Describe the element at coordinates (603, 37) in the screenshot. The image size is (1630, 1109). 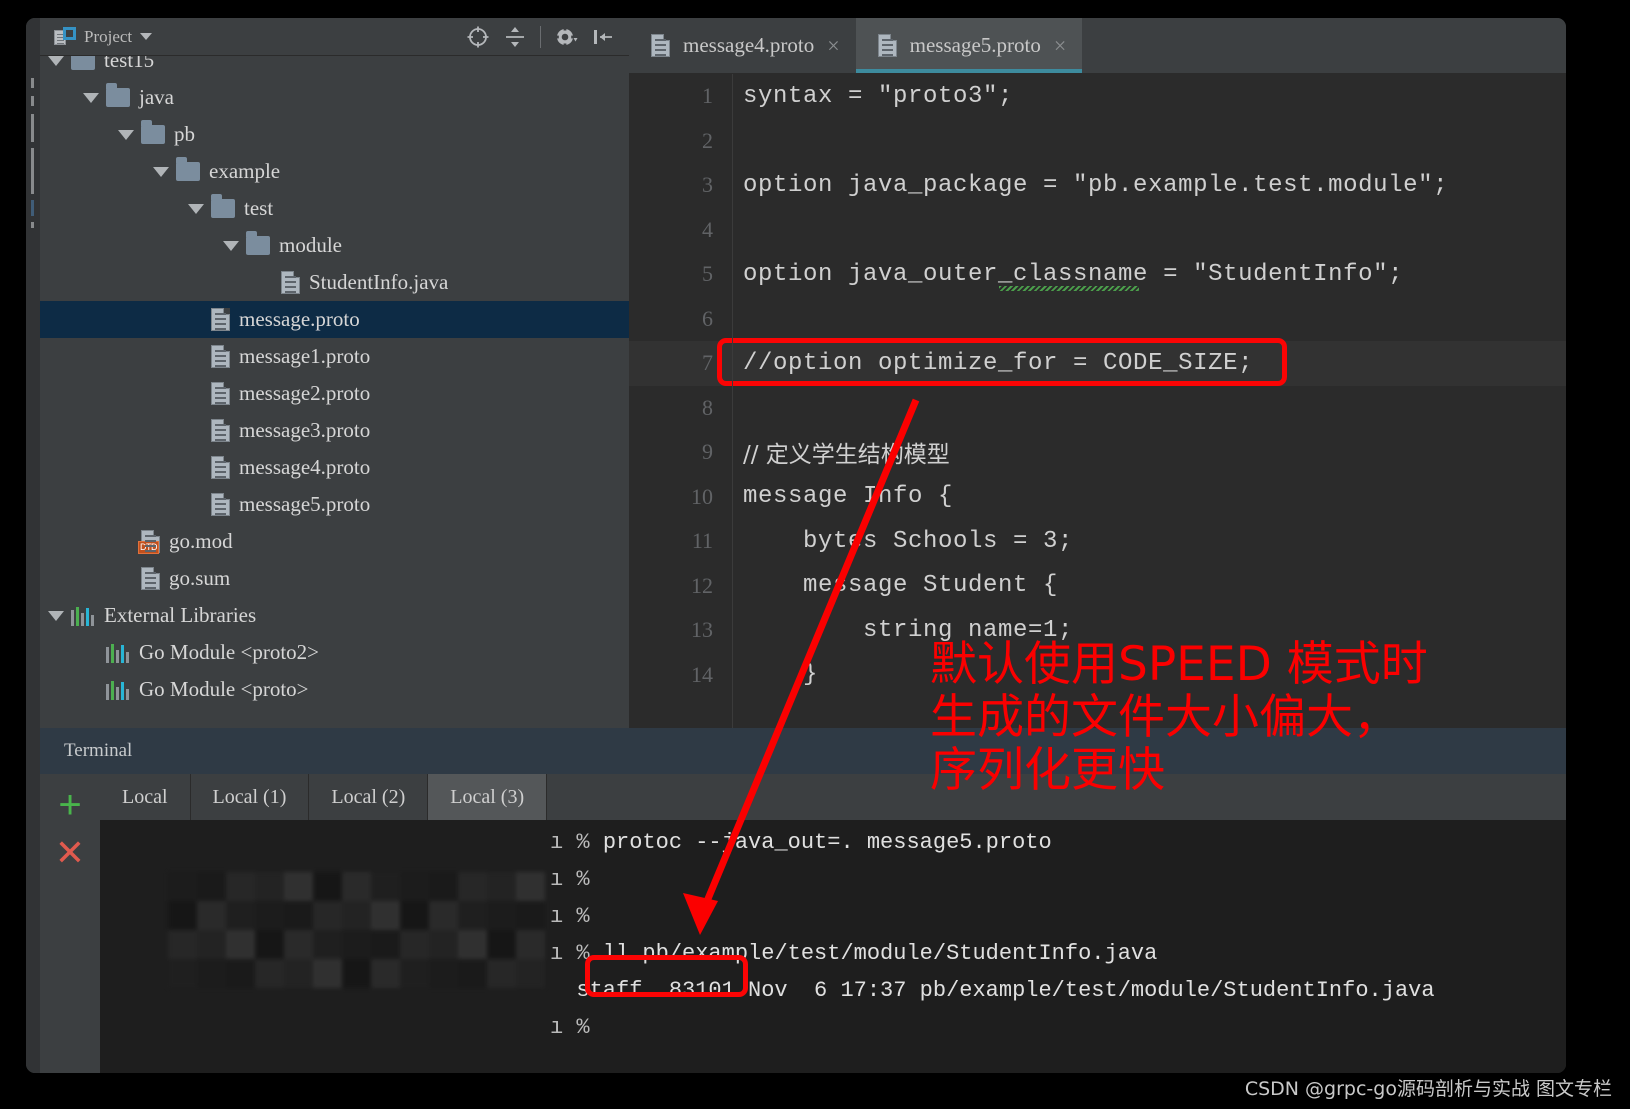
I see `hide-panel-icon` at that location.